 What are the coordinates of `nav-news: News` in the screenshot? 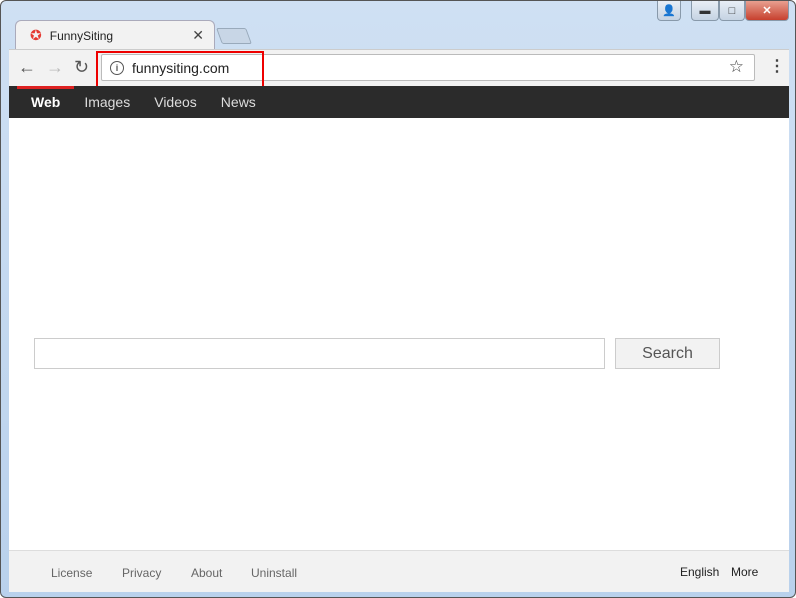 It's located at (238, 102).